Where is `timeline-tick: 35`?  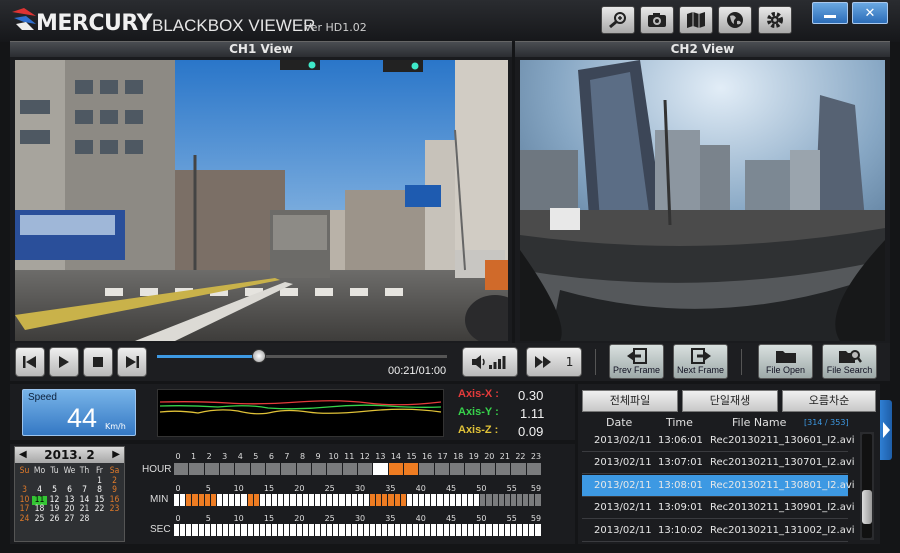
timeline-tick: 35 is located at coordinates (390, 518).